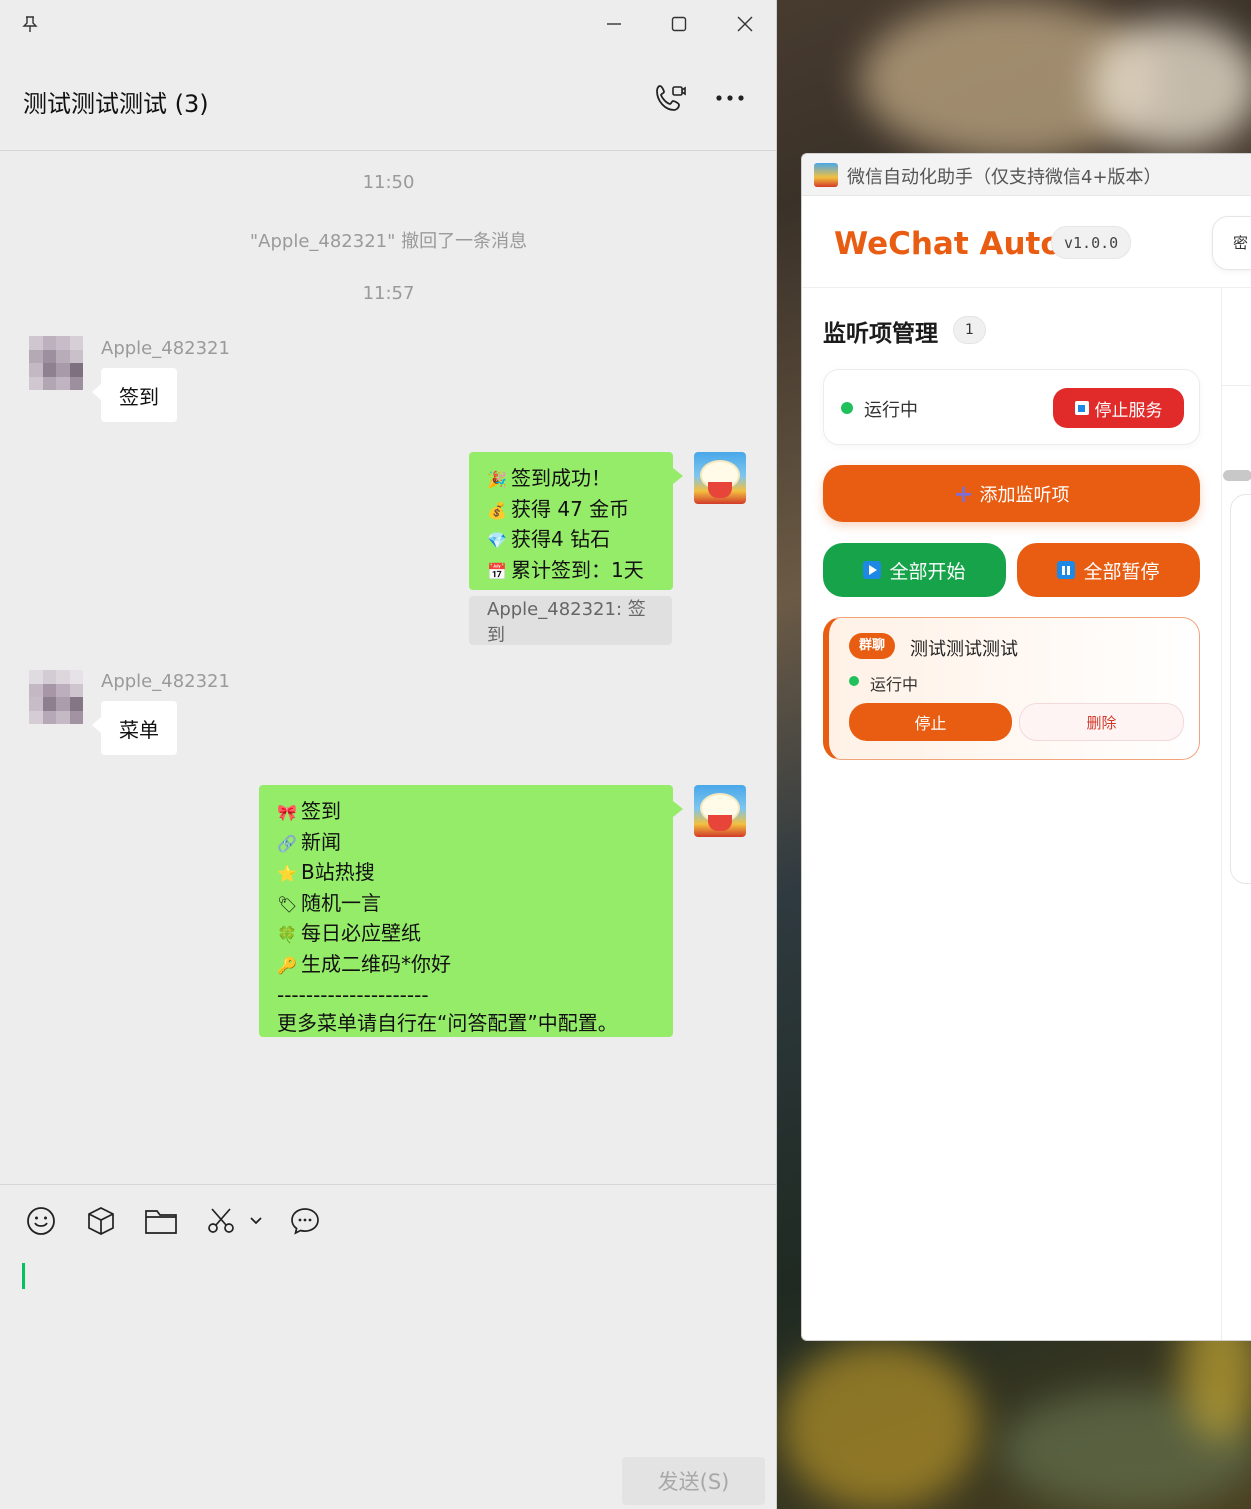 The image size is (1251, 1509). Describe the element at coordinates (287, 843) in the screenshot. I see `link-icon: 🔗` at that location.